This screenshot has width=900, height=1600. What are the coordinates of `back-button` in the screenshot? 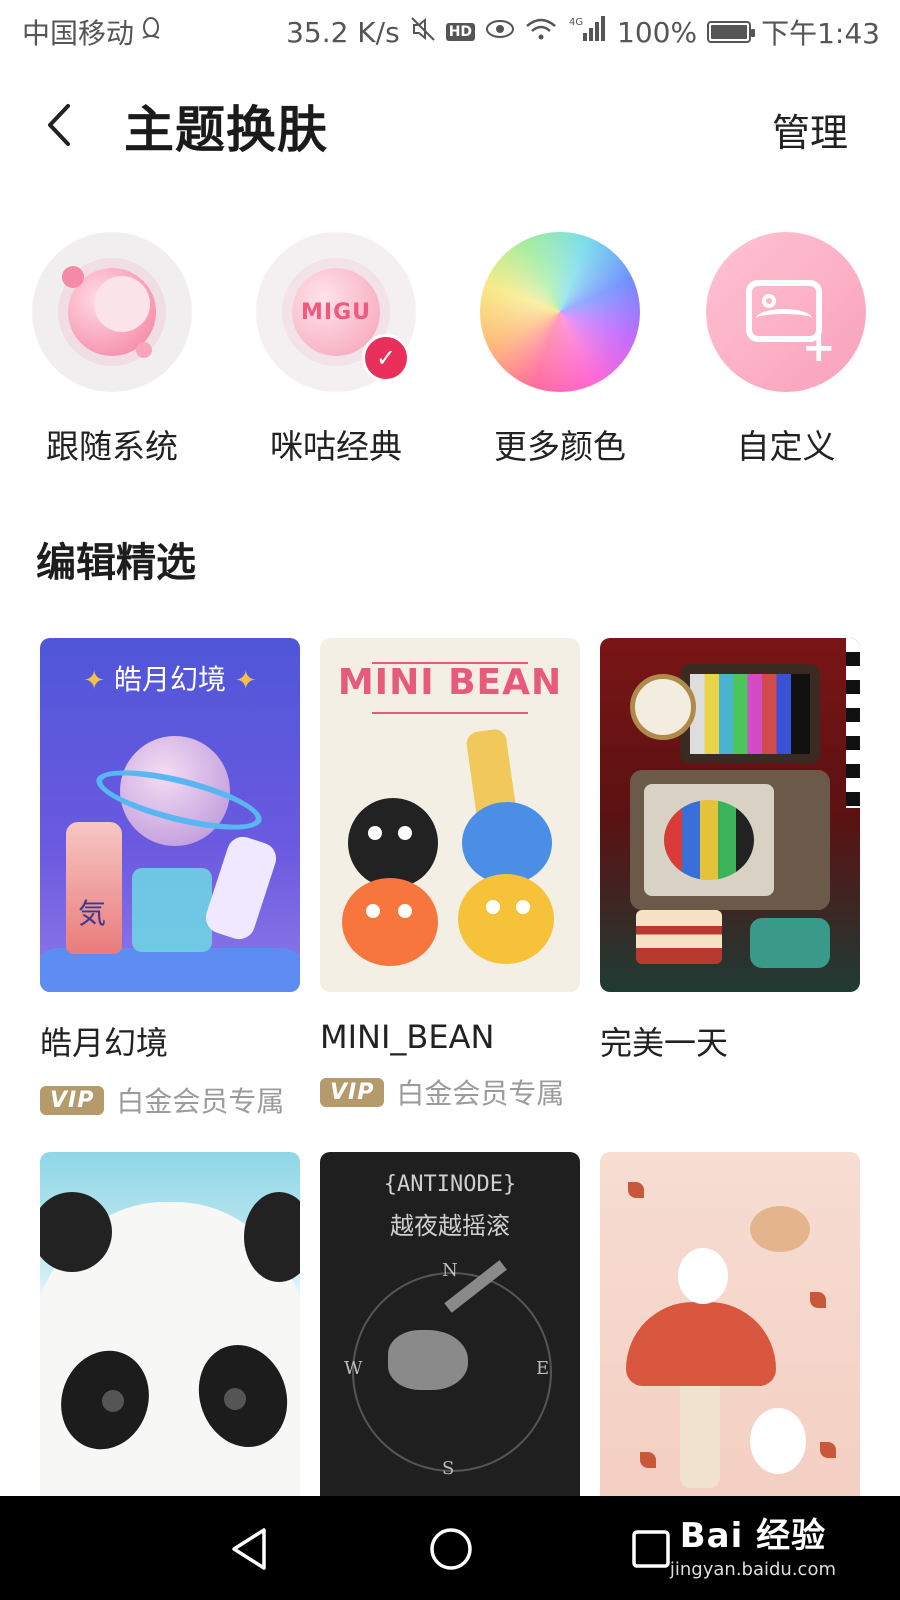 It's located at (60, 125).